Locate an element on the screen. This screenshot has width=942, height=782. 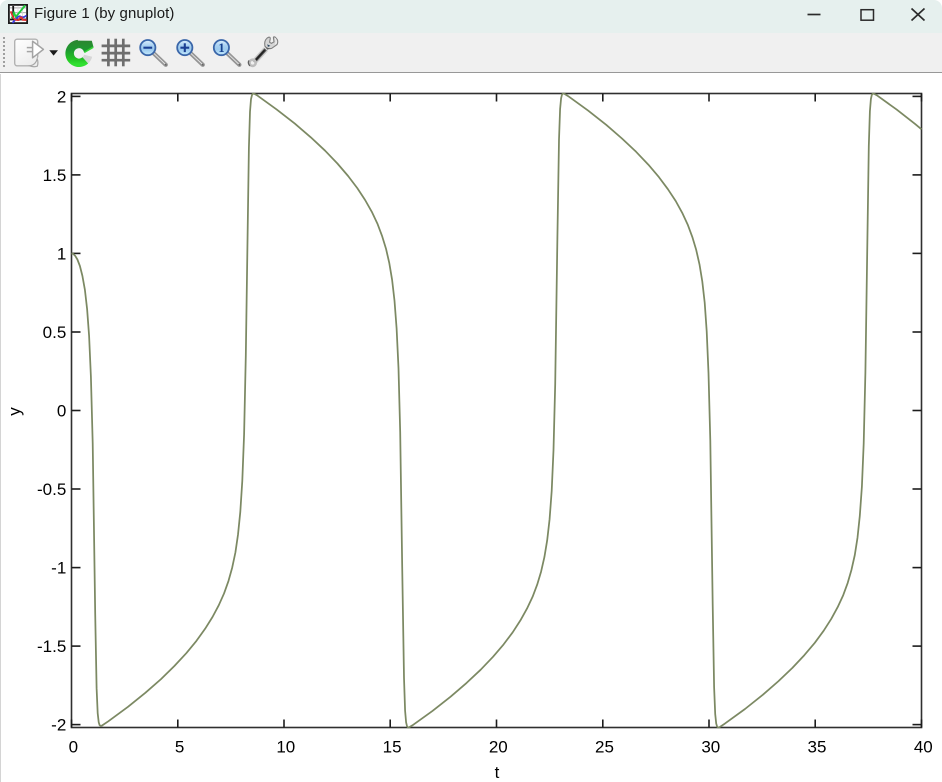
svg-text: -1.5 is located at coordinates (51, 646).